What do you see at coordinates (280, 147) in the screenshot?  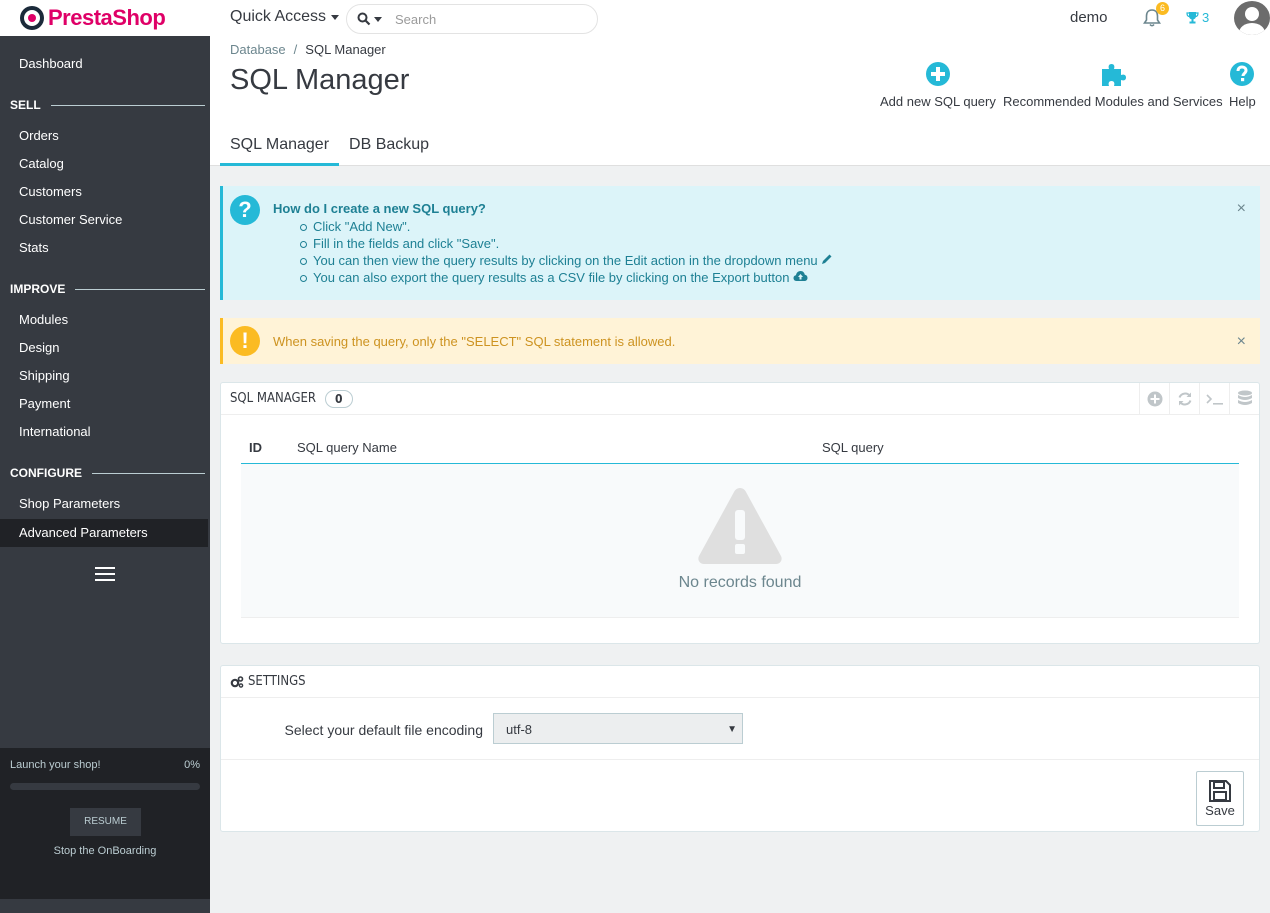 I see `tab-sql-manager: SQL Manager` at bounding box center [280, 147].